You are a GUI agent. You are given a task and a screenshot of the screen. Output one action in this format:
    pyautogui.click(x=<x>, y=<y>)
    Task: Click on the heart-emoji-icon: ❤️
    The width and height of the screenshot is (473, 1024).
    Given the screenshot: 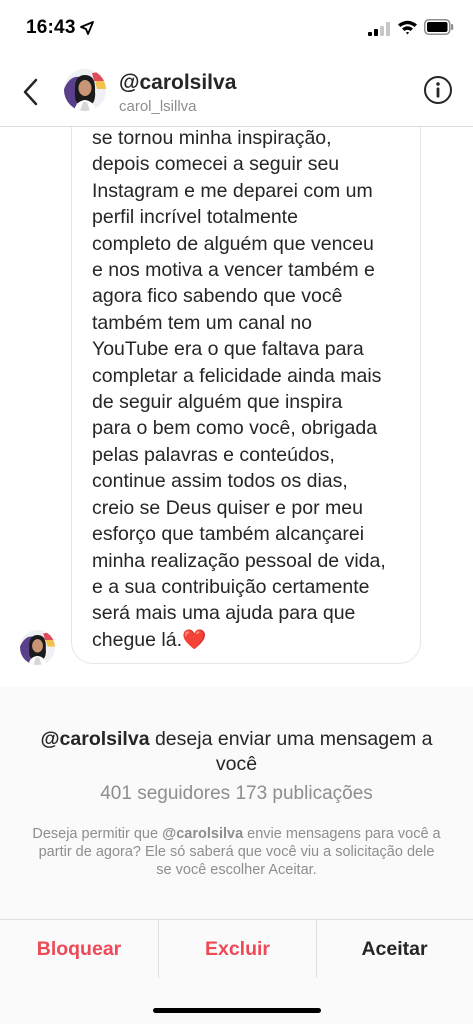 What is the action you would take?
    pyautogui.click(x=194, y=639)
    